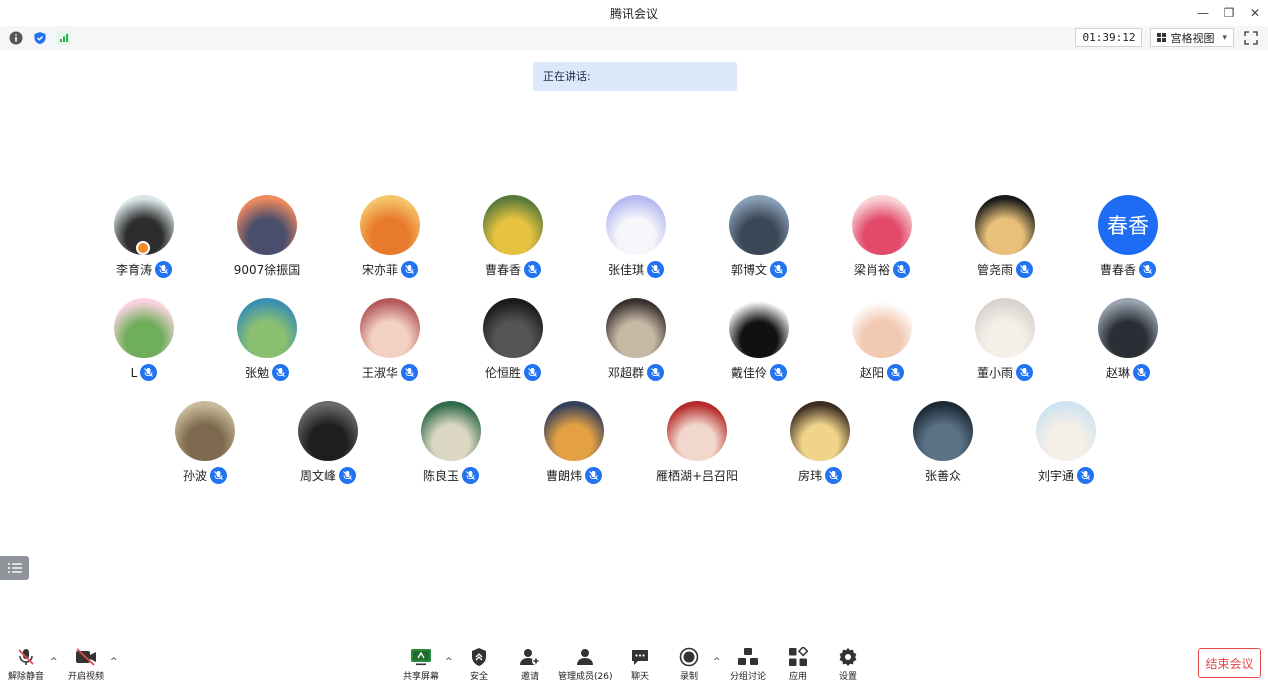 The width and height of the screenshot is (1268, 683). Describe the element at coordinates (479, 677) in the screenshot. I see `security-label: 安全` at that location.